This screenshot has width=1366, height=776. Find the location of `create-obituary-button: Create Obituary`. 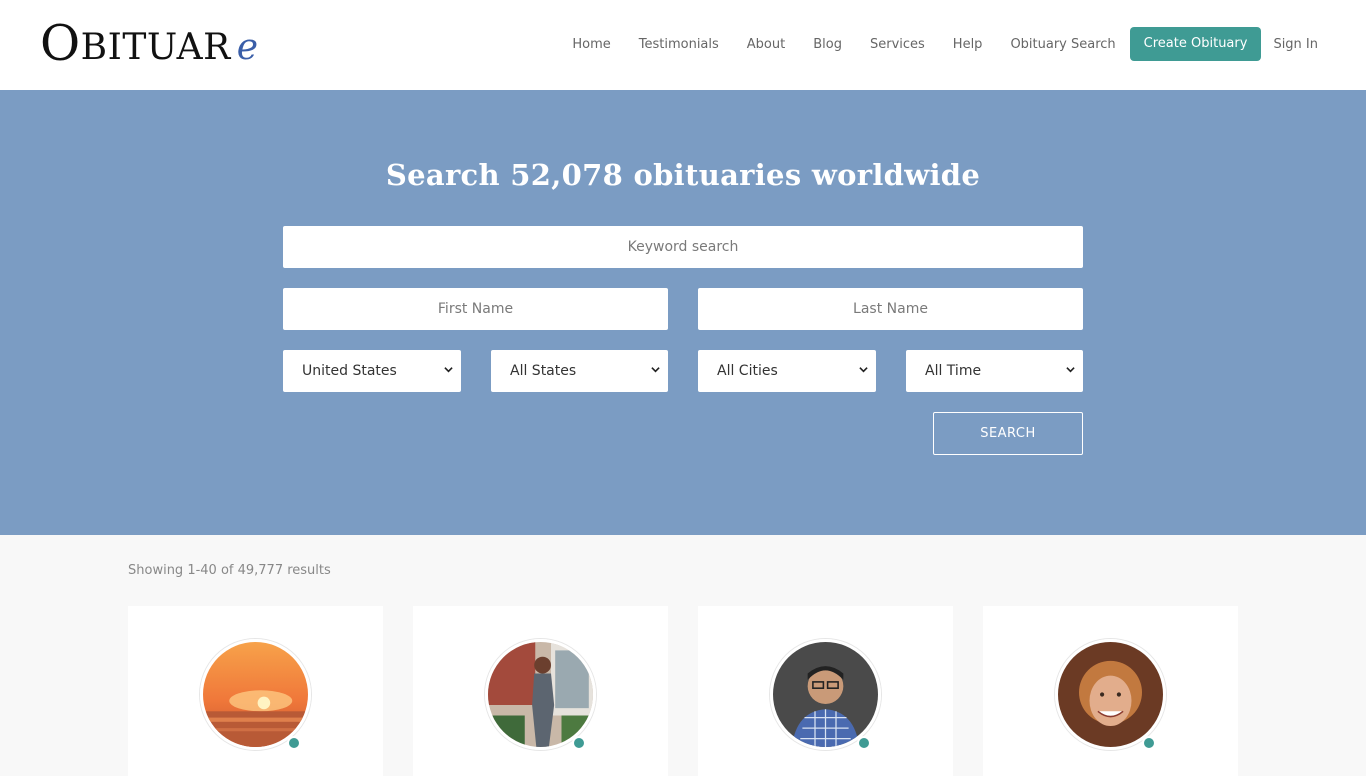

create-obituary-button: Create Obituary is located at coordinates (1195, 44).